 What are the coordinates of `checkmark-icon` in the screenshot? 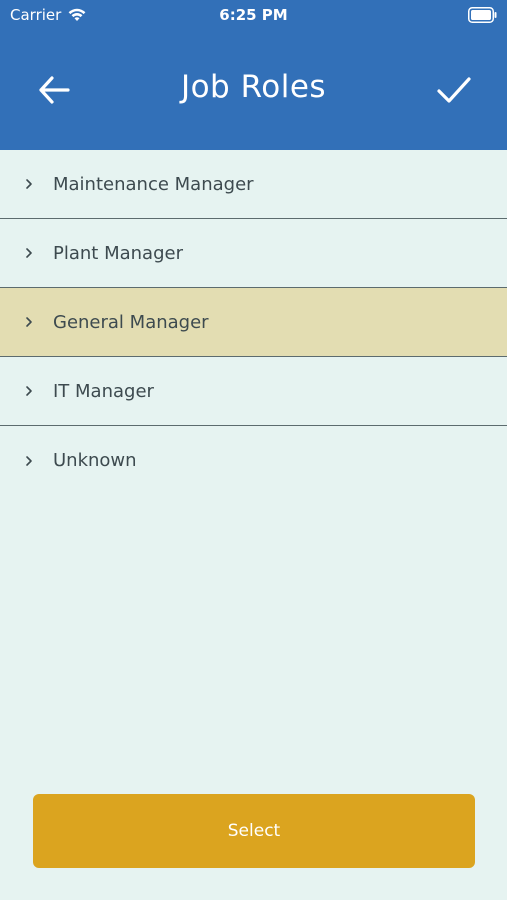 It's located at (454, 90).